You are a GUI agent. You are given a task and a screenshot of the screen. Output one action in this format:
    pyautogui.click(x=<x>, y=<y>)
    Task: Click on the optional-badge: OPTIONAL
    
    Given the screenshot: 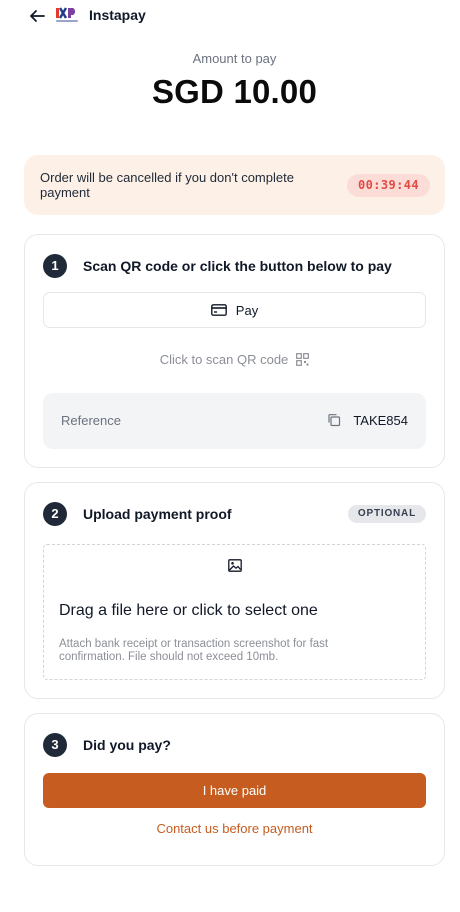 What is the action you would take?
    pyautogui.click(x=386, y=514)
    